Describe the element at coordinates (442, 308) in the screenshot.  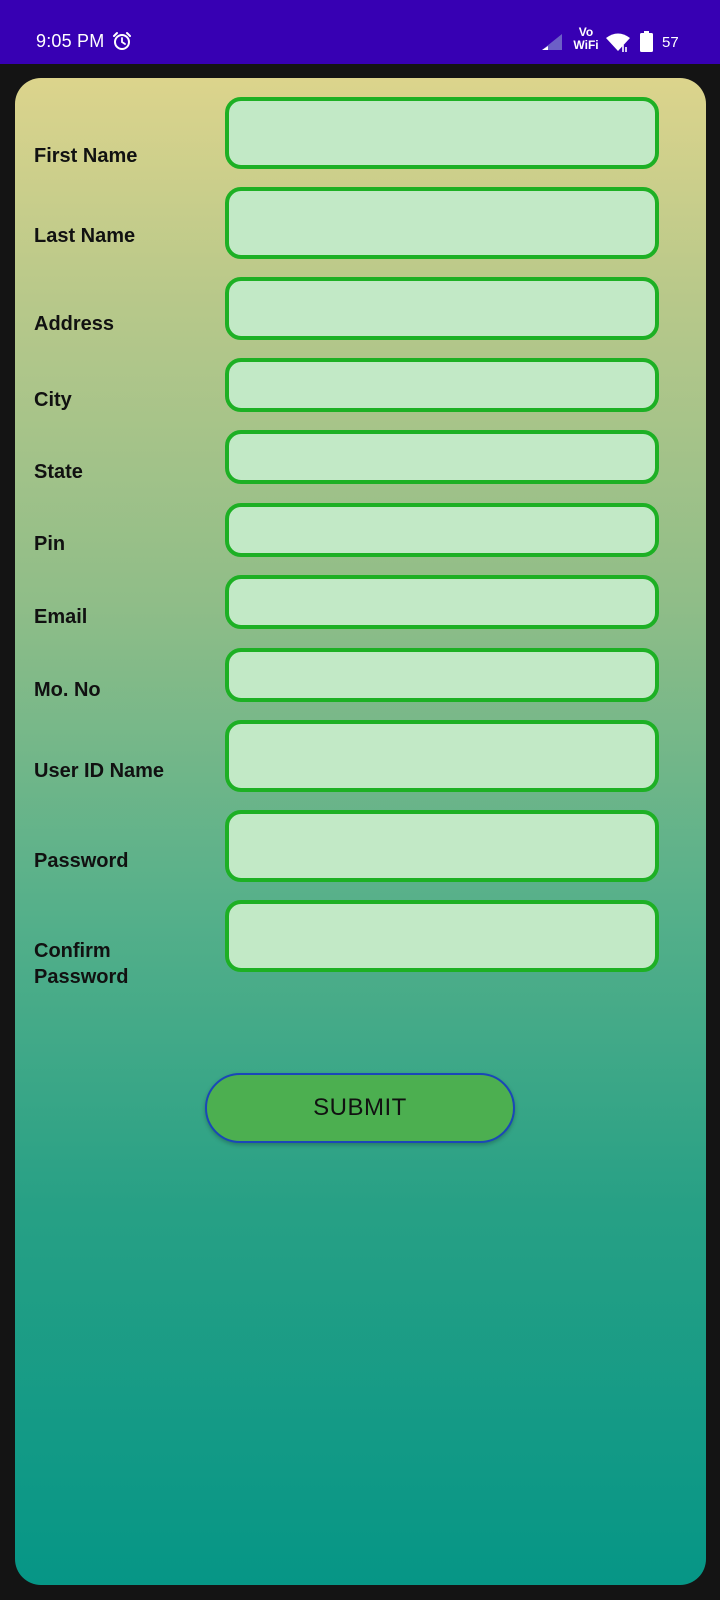
I see `address-input` at that location.